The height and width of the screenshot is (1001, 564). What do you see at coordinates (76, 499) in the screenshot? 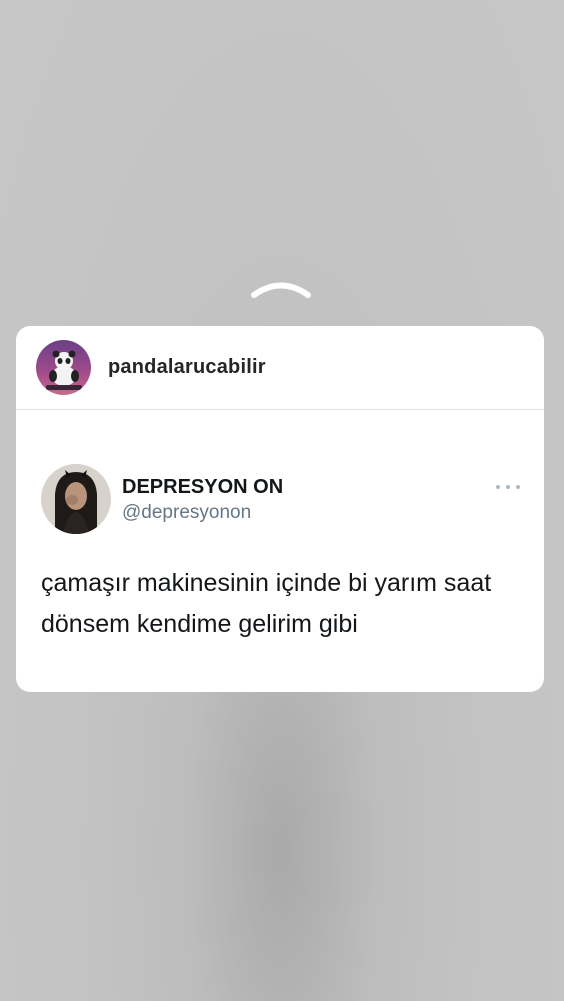
I see `profile-avatar` at bounding box center [76, 499].